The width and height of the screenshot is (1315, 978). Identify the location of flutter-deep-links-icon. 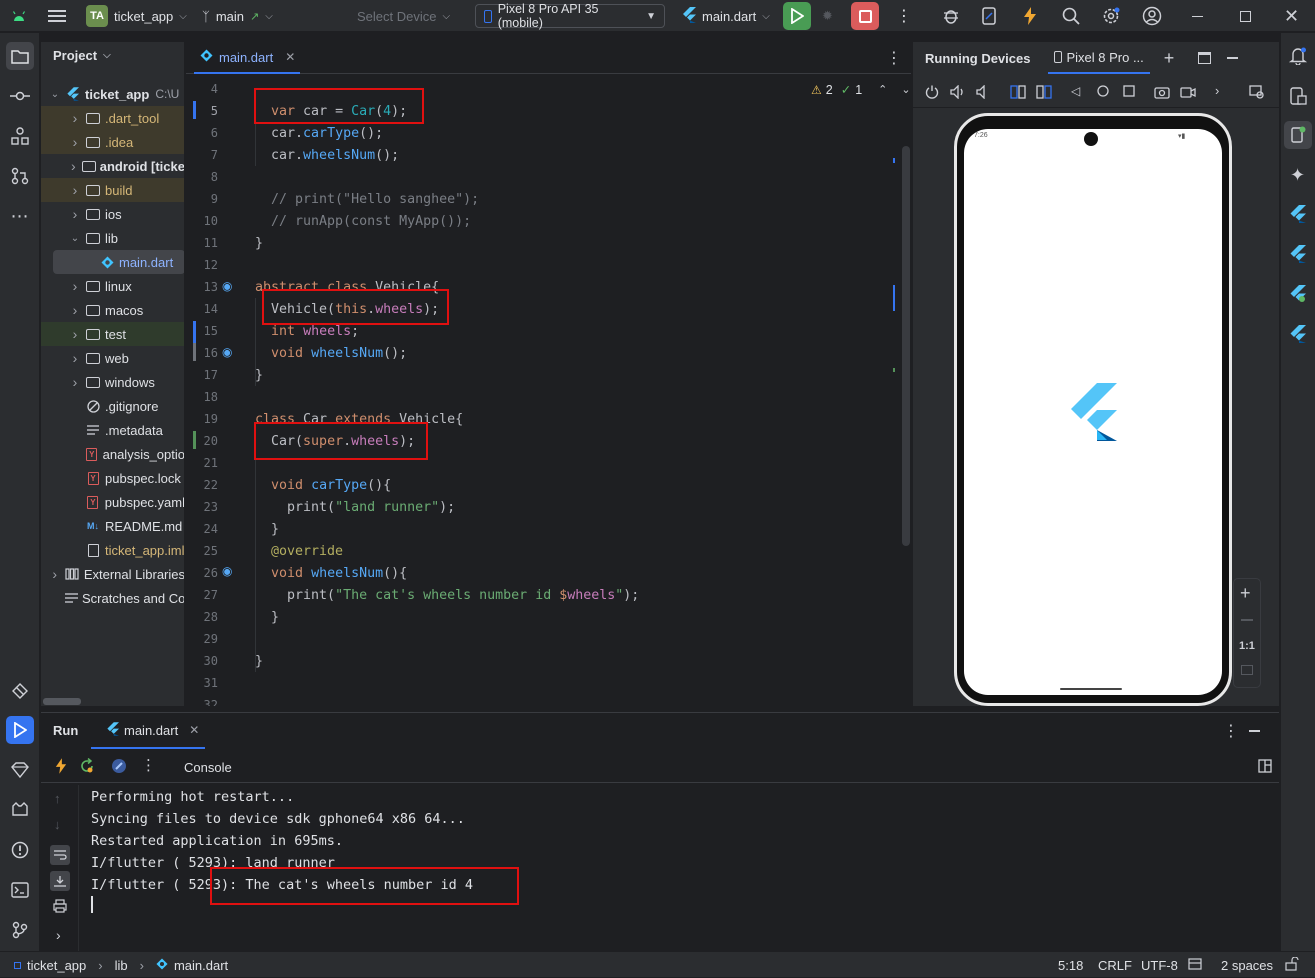
(1298, 335).